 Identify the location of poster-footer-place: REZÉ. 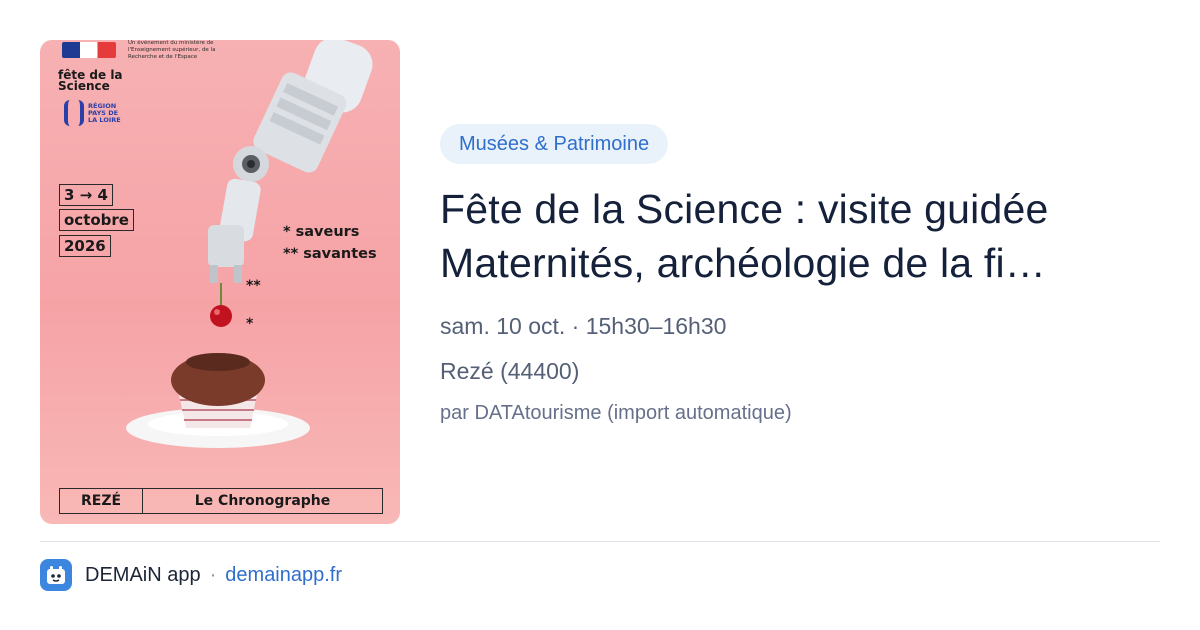
(101, 501).